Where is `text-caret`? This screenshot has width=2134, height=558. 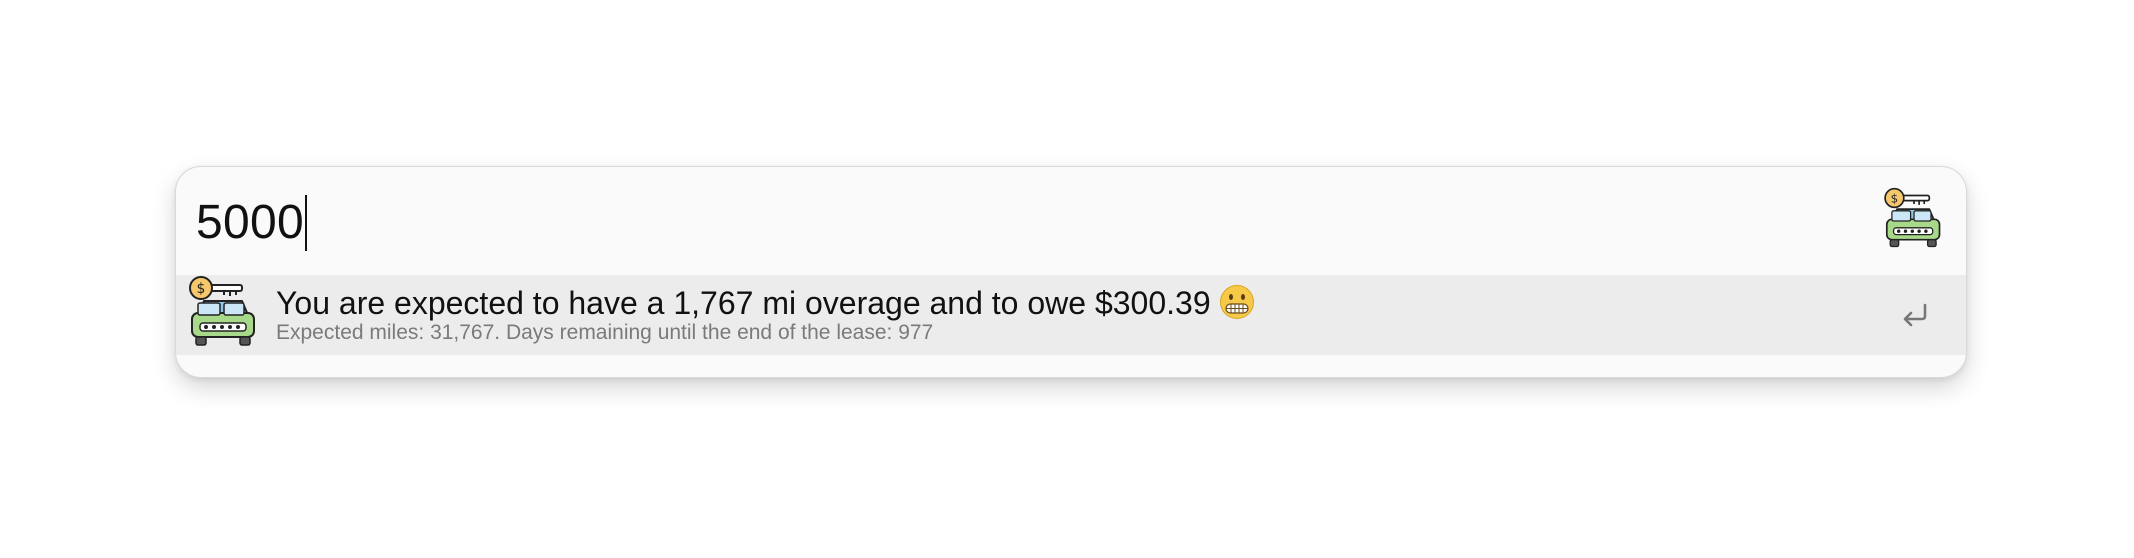
text-caret is located at coordinates (305, 223).